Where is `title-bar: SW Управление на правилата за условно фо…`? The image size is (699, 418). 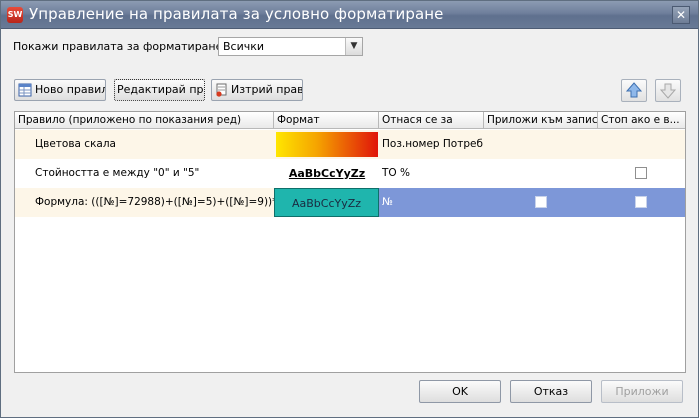 title-bar: SW Управление на правилата за условно фо… is located at coordinates (349, 15).